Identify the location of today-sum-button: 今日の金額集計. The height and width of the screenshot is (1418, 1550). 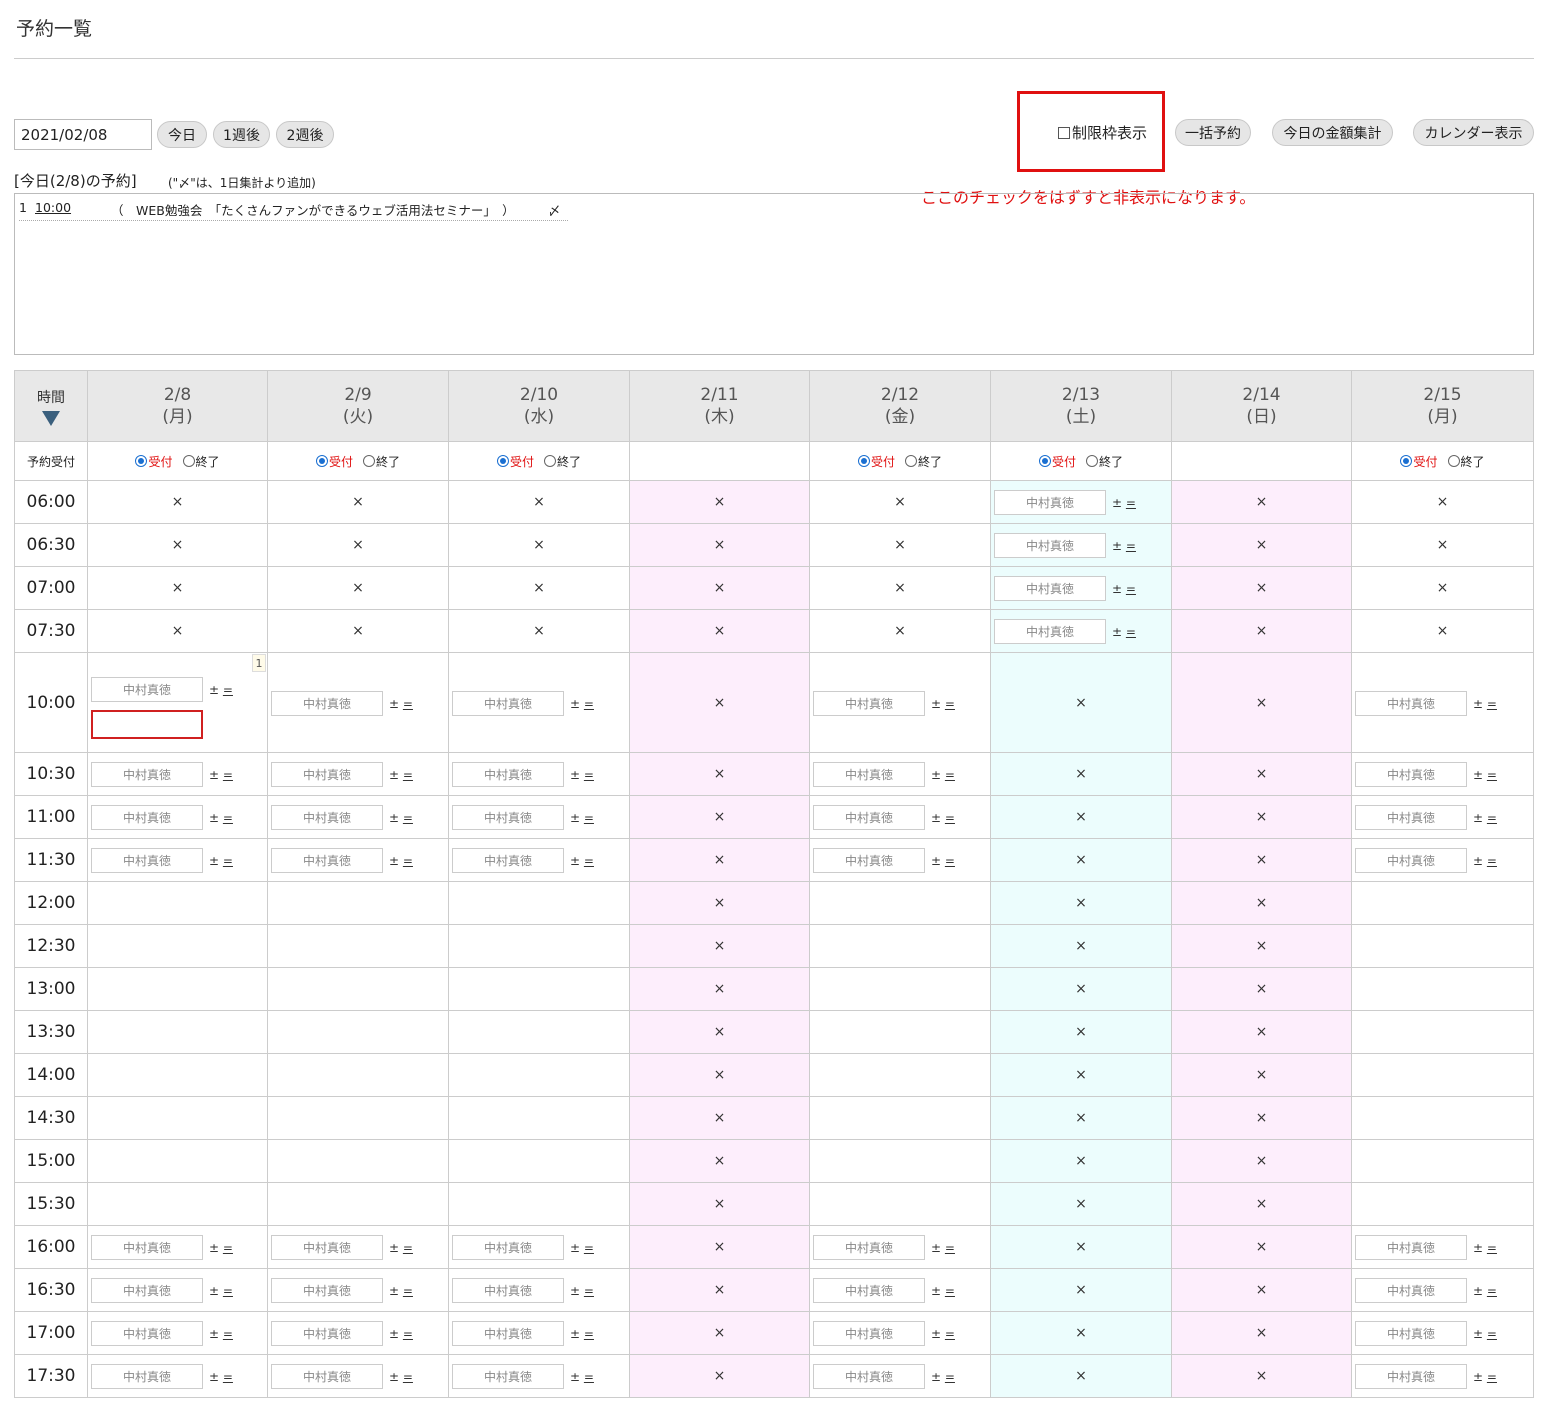
(1332, 132).